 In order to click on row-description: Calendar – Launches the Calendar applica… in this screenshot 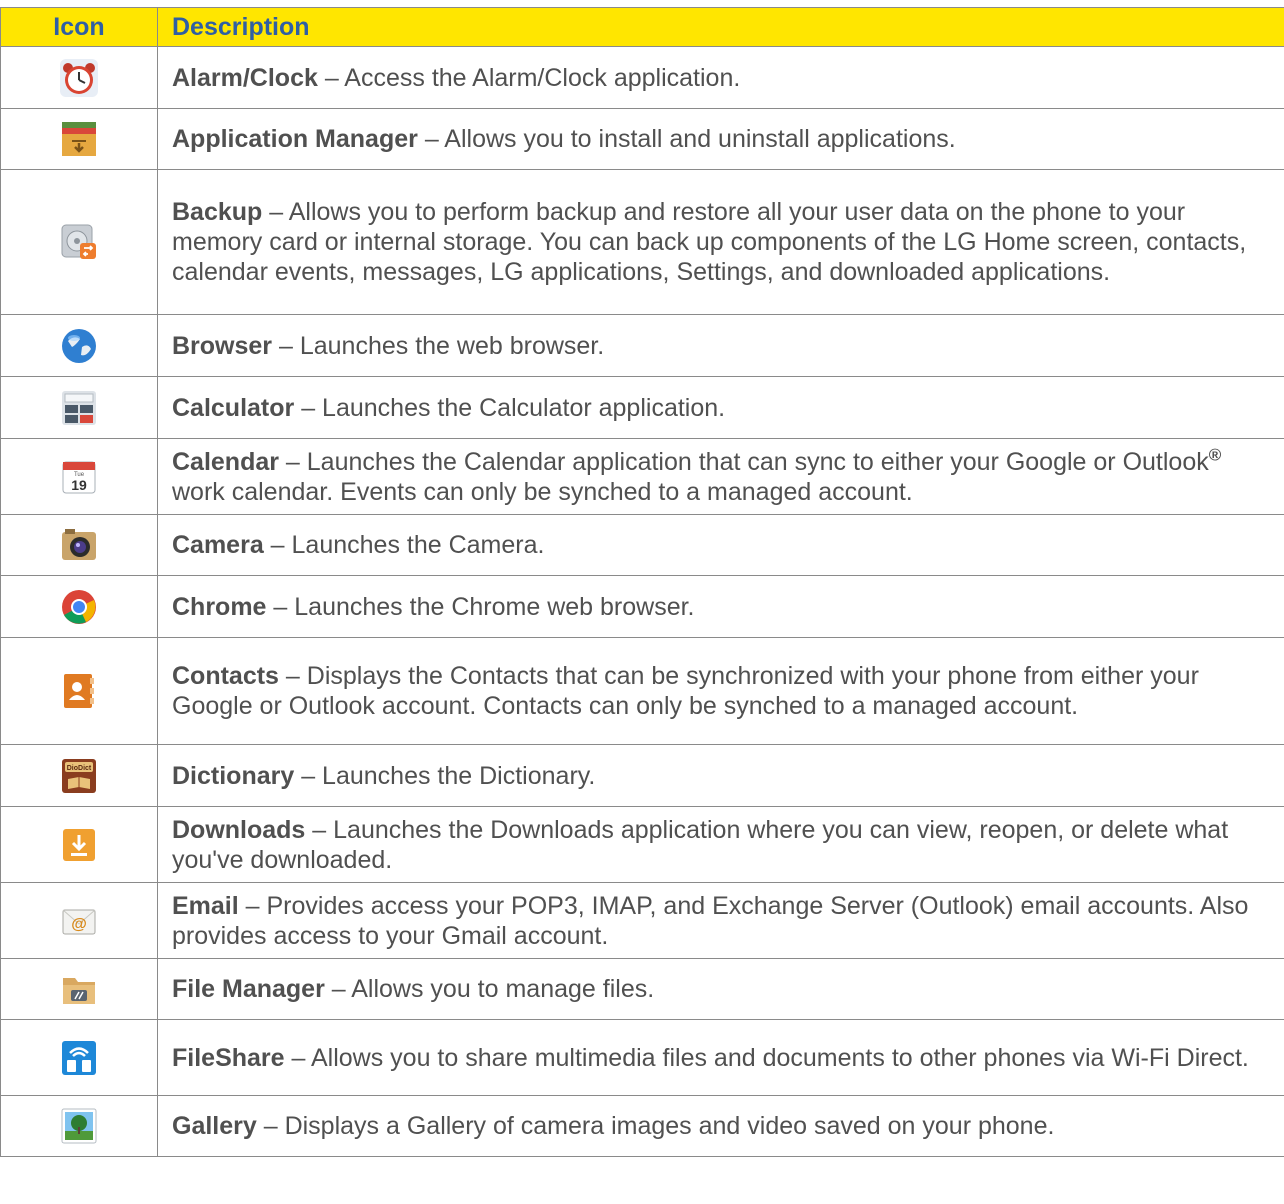, I will do `click(721, 477)`.